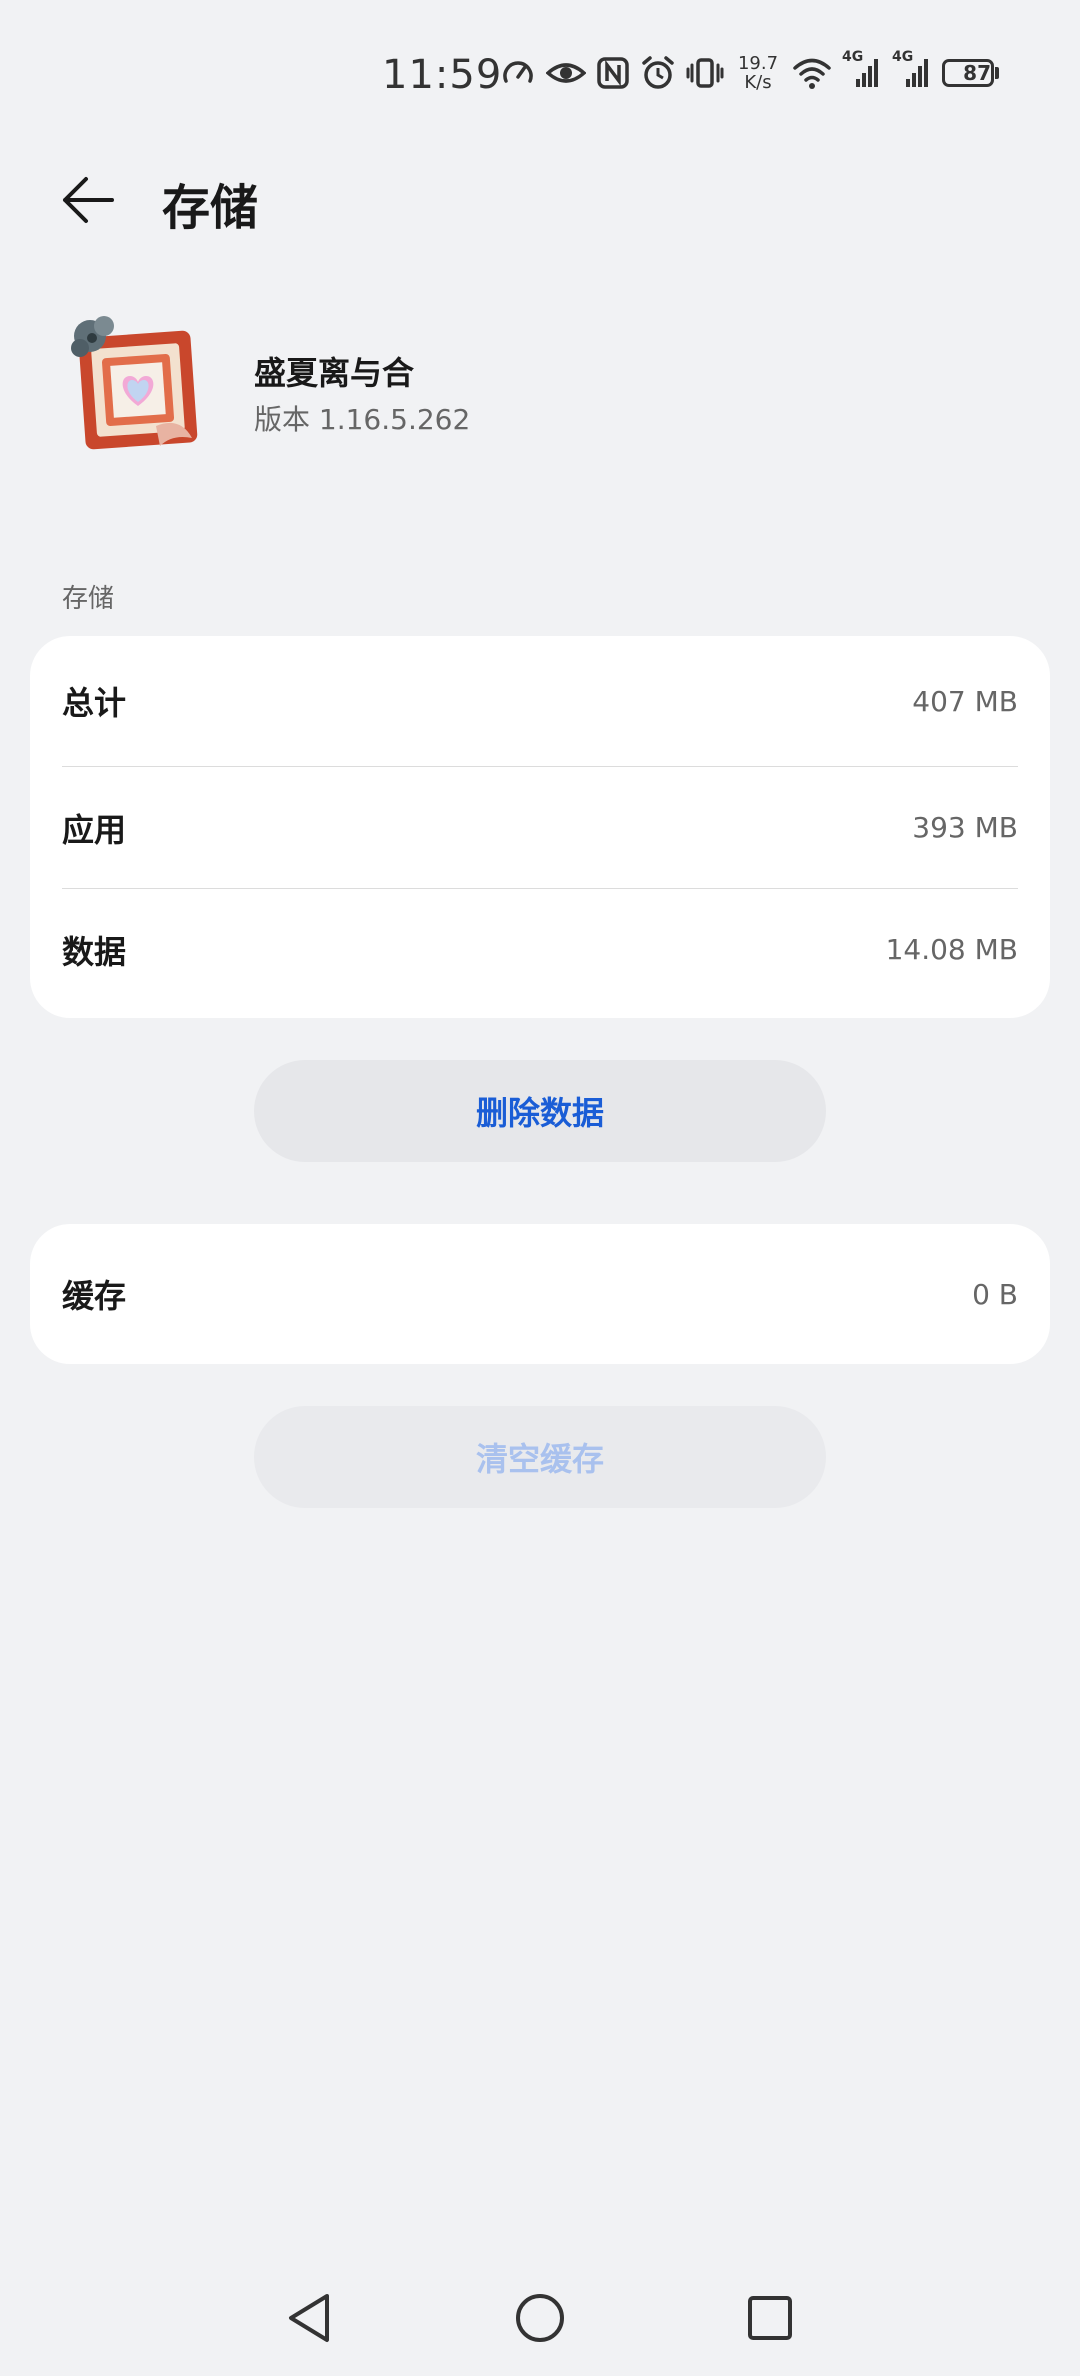 Image resolution: width=1080 pixels, height=2376 pixels. I want to click on app-icon, so click(135, 381).